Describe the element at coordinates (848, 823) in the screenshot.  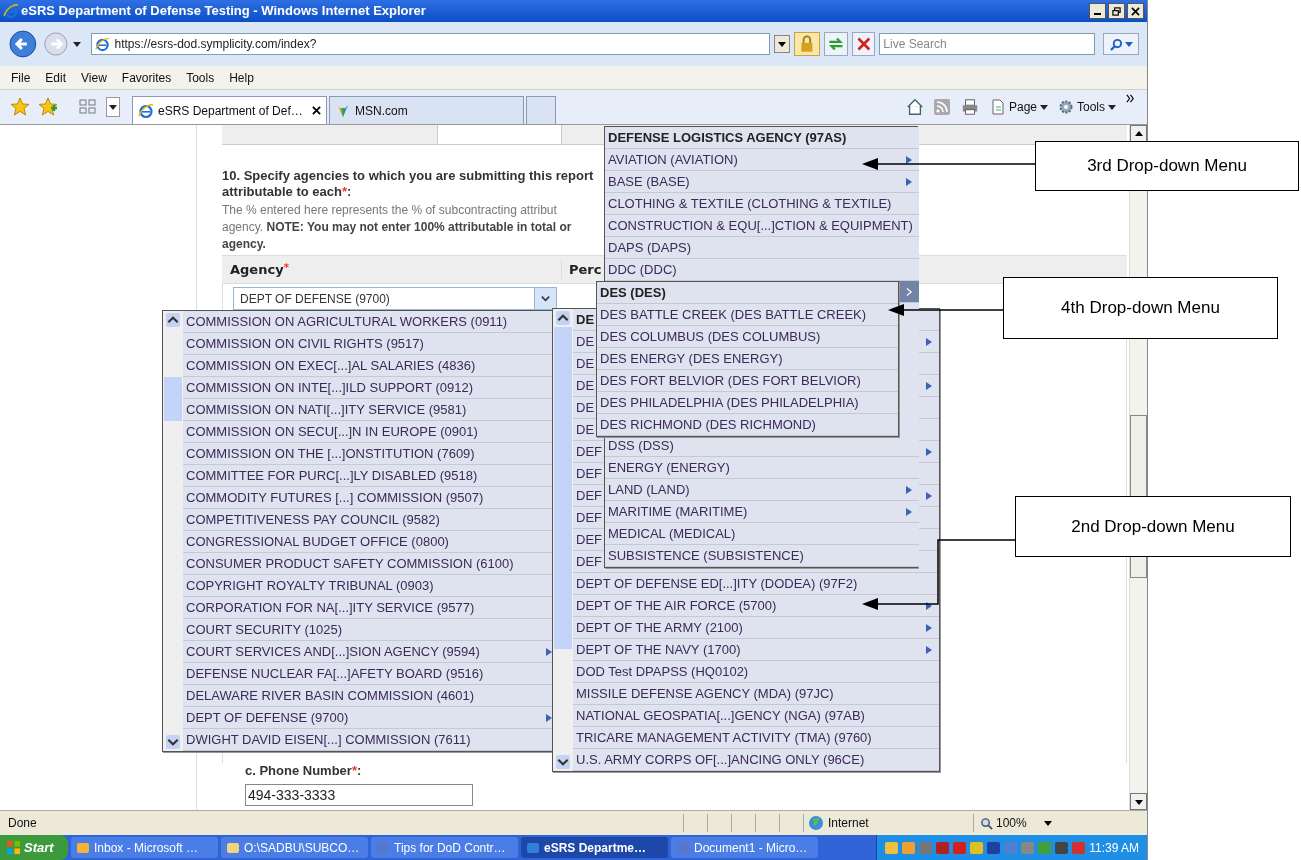
I see `zone-text: Internet` at that location.